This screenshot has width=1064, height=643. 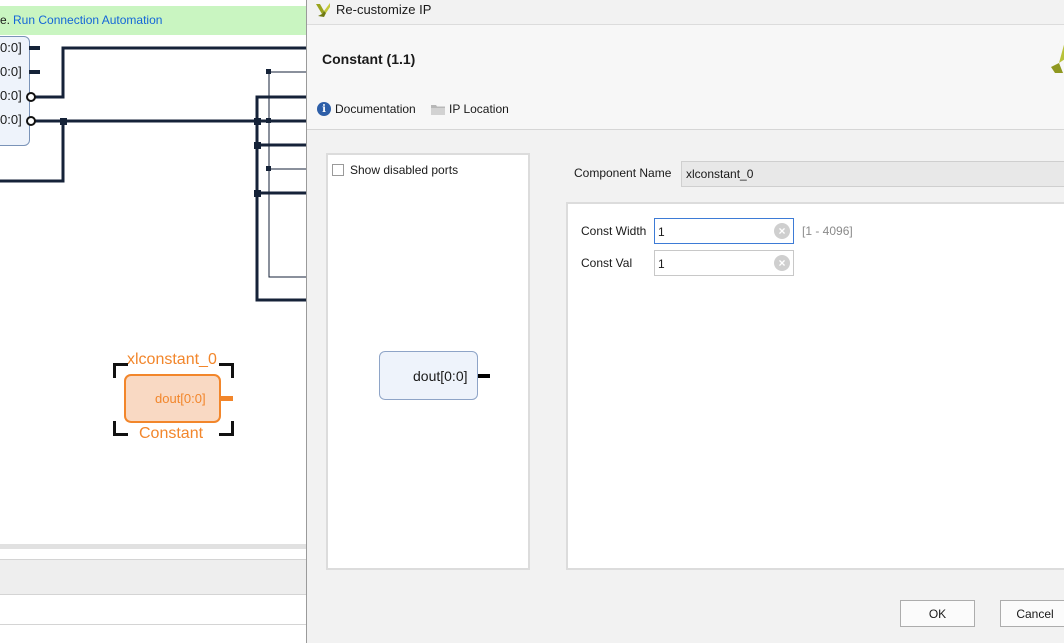 What do you see at coordinates (338, 170) in the screenshot?
I see `show-disabled-ports-checkbox` at bounding box center [338, 170].